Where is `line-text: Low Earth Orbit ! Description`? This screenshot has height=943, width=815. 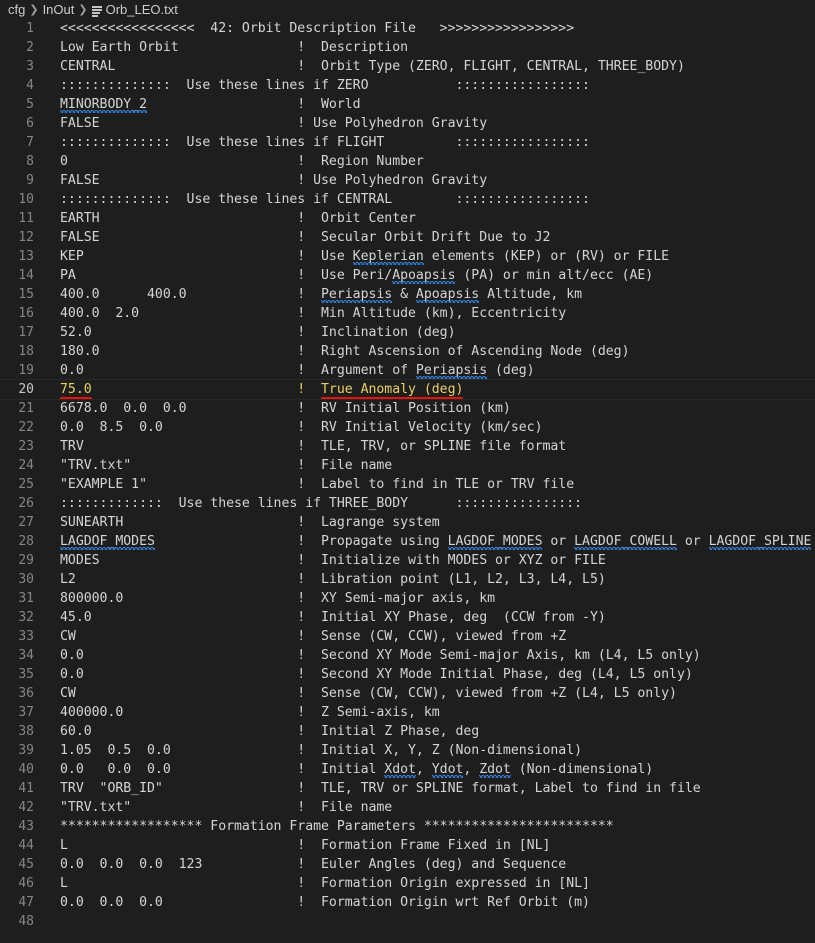 line-text: Low Earth Orbit ! Description is located at coordinates (234, 47).